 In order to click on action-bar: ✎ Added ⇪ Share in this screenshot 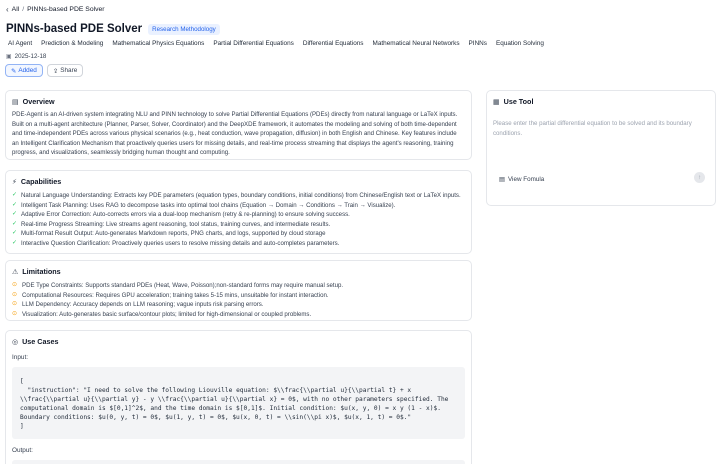, I will do `click(44, 70)`.